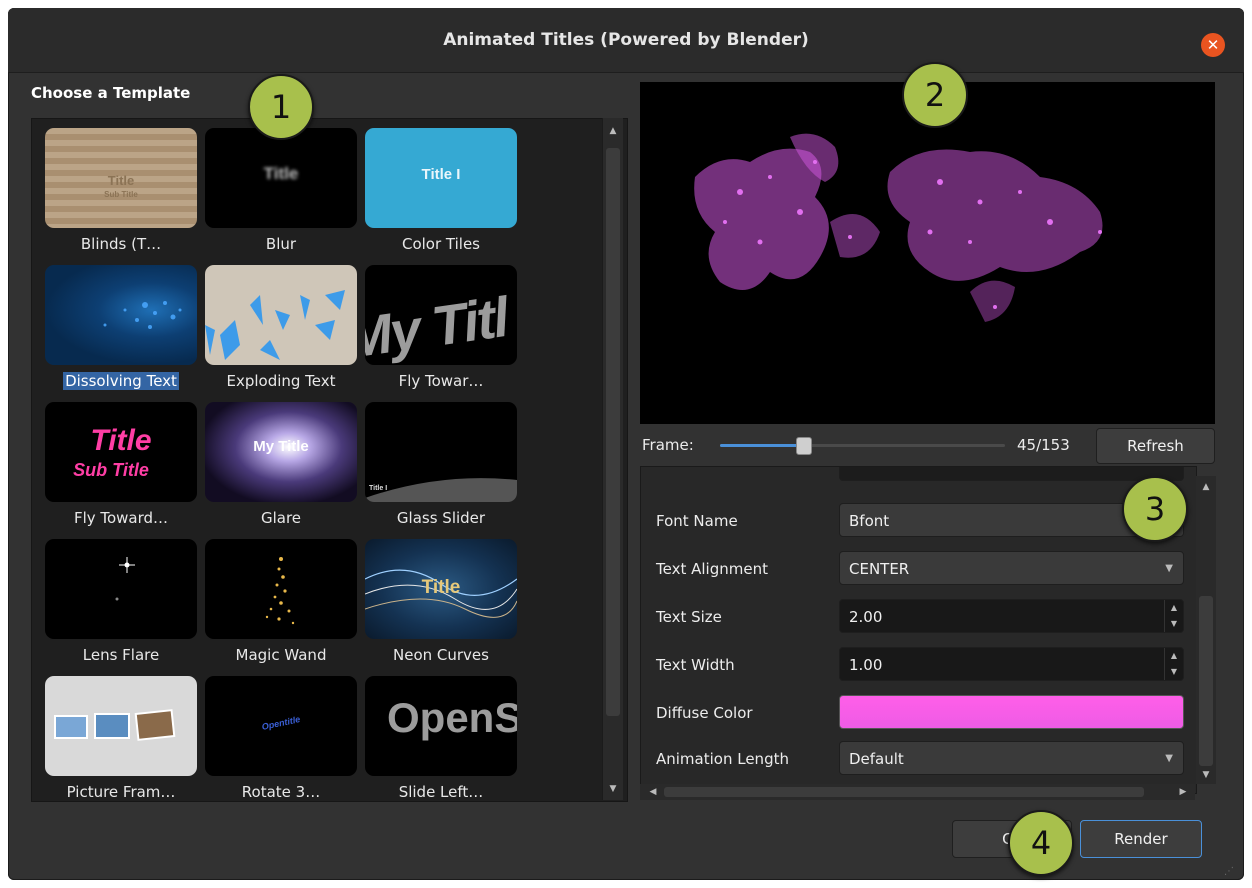  Describe the element at coordinates (441, 452) in the screenshot. I see `template-thumbnail: Title I` at that location.